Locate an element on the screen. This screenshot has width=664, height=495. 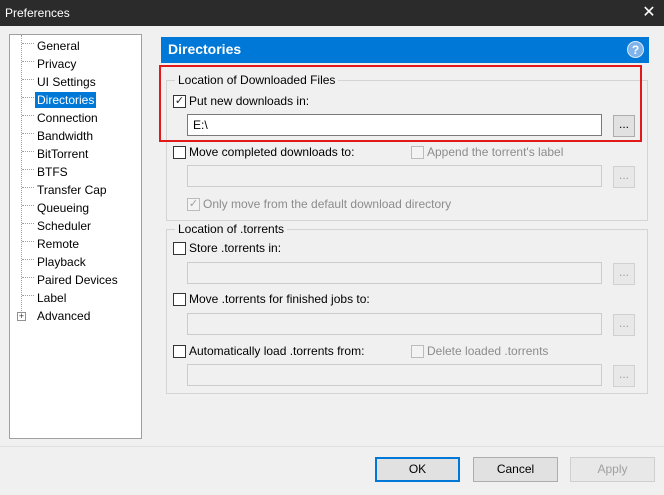
checkbox-label: Append the torrent's label is located at coordinates (495, 152).